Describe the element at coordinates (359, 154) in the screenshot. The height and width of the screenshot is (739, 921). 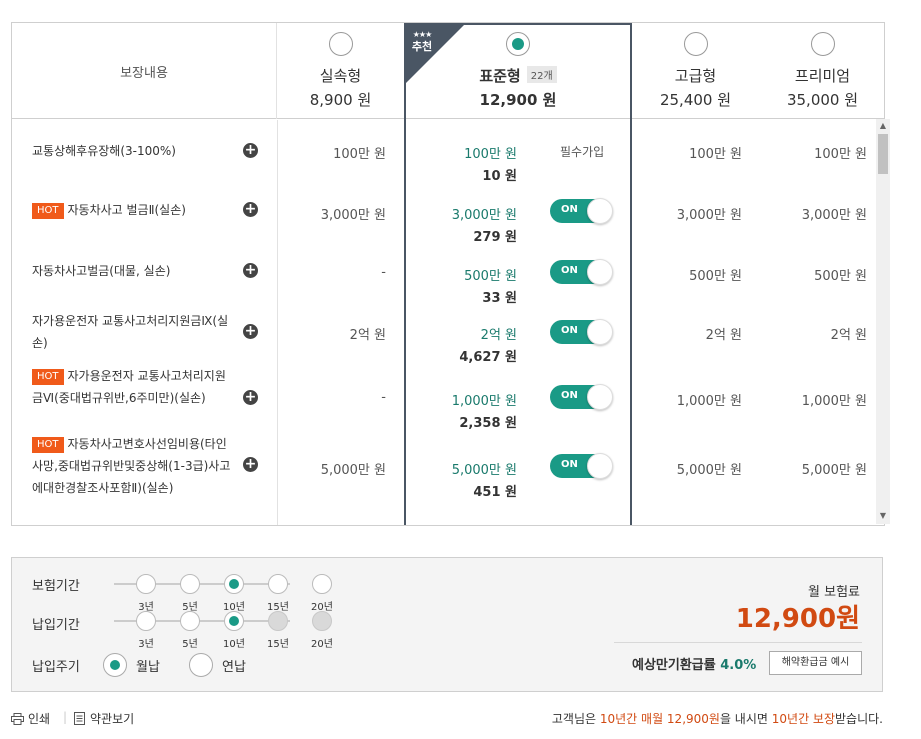
I see `basic-amount: 100만 원` at that location.